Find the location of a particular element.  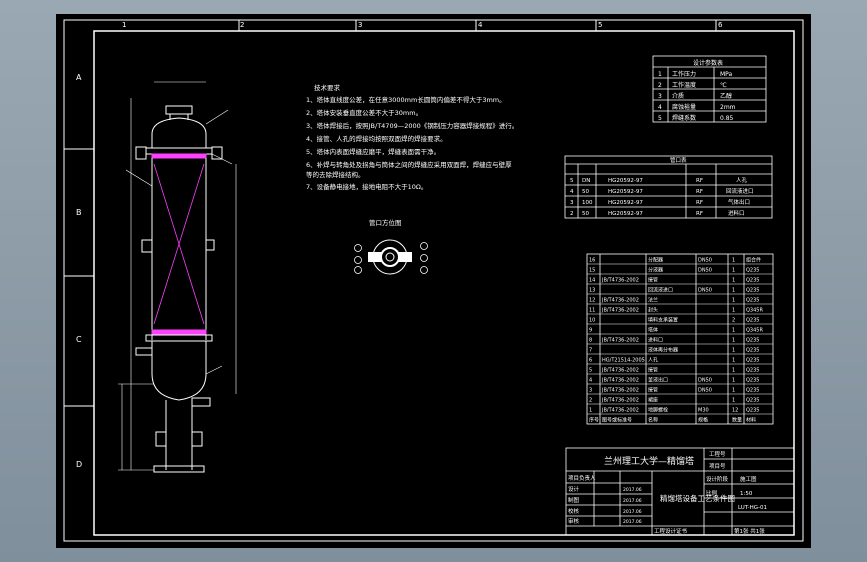

skirt-opening-right is located at coordinates (197, 439).